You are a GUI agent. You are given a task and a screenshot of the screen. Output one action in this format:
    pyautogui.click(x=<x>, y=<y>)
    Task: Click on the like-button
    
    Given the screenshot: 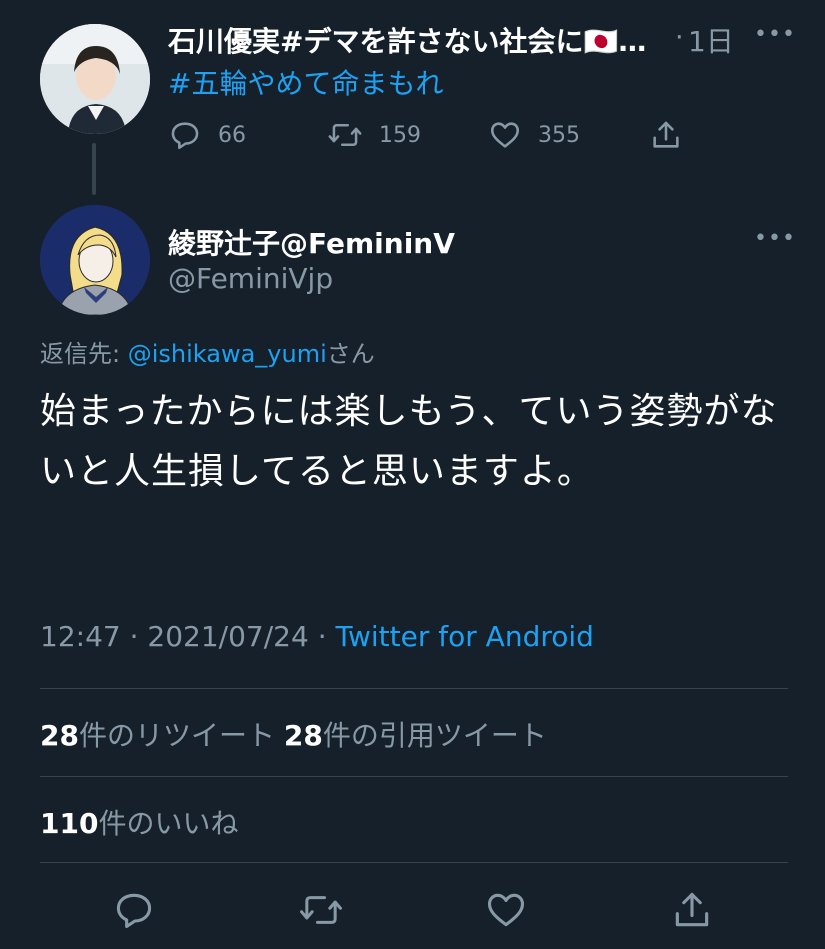 What is the action you would take?
    pyautogui.click(x=506, y=910)
    